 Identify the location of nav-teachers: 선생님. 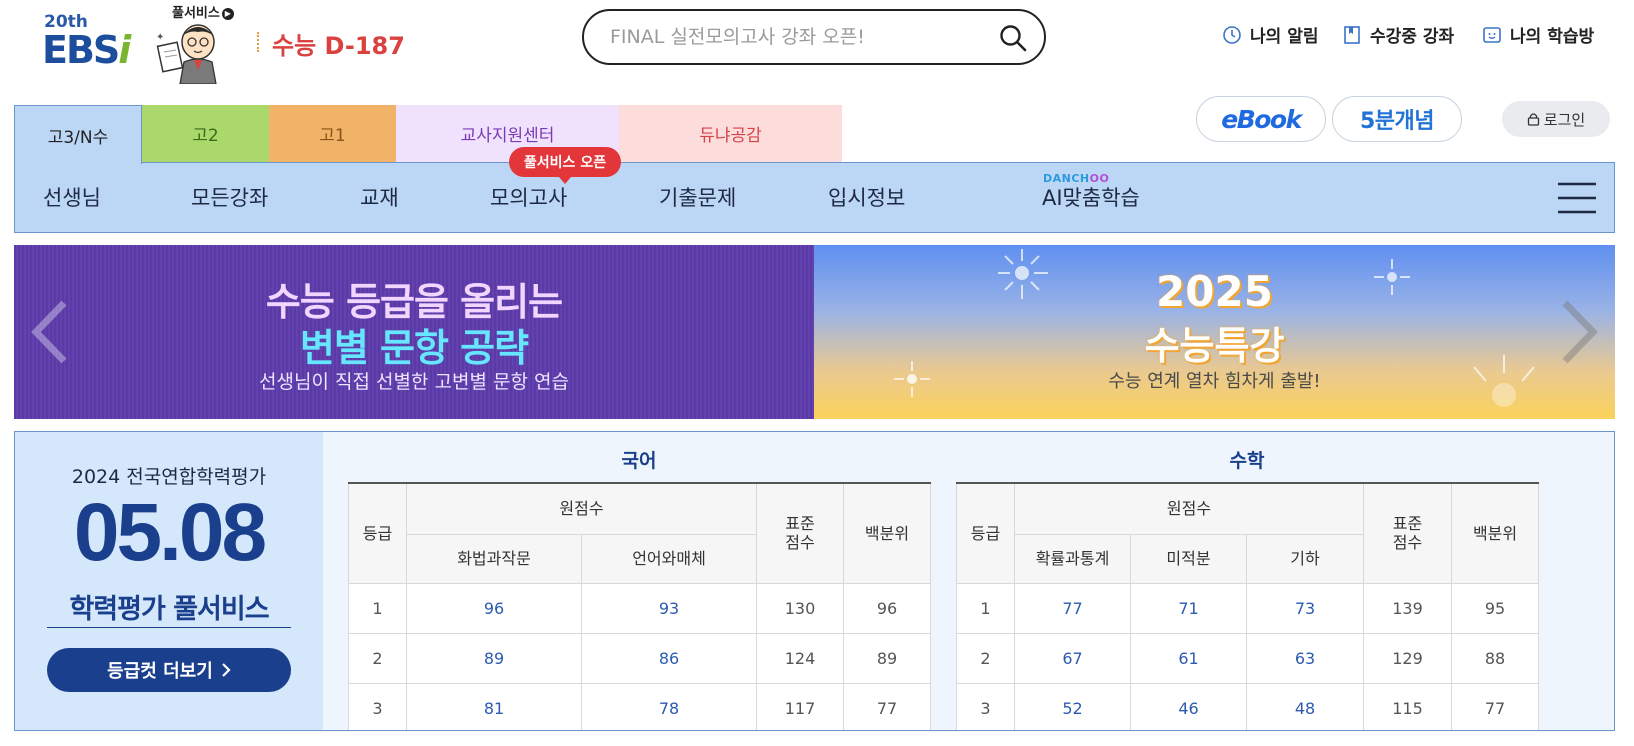
(72, 197).